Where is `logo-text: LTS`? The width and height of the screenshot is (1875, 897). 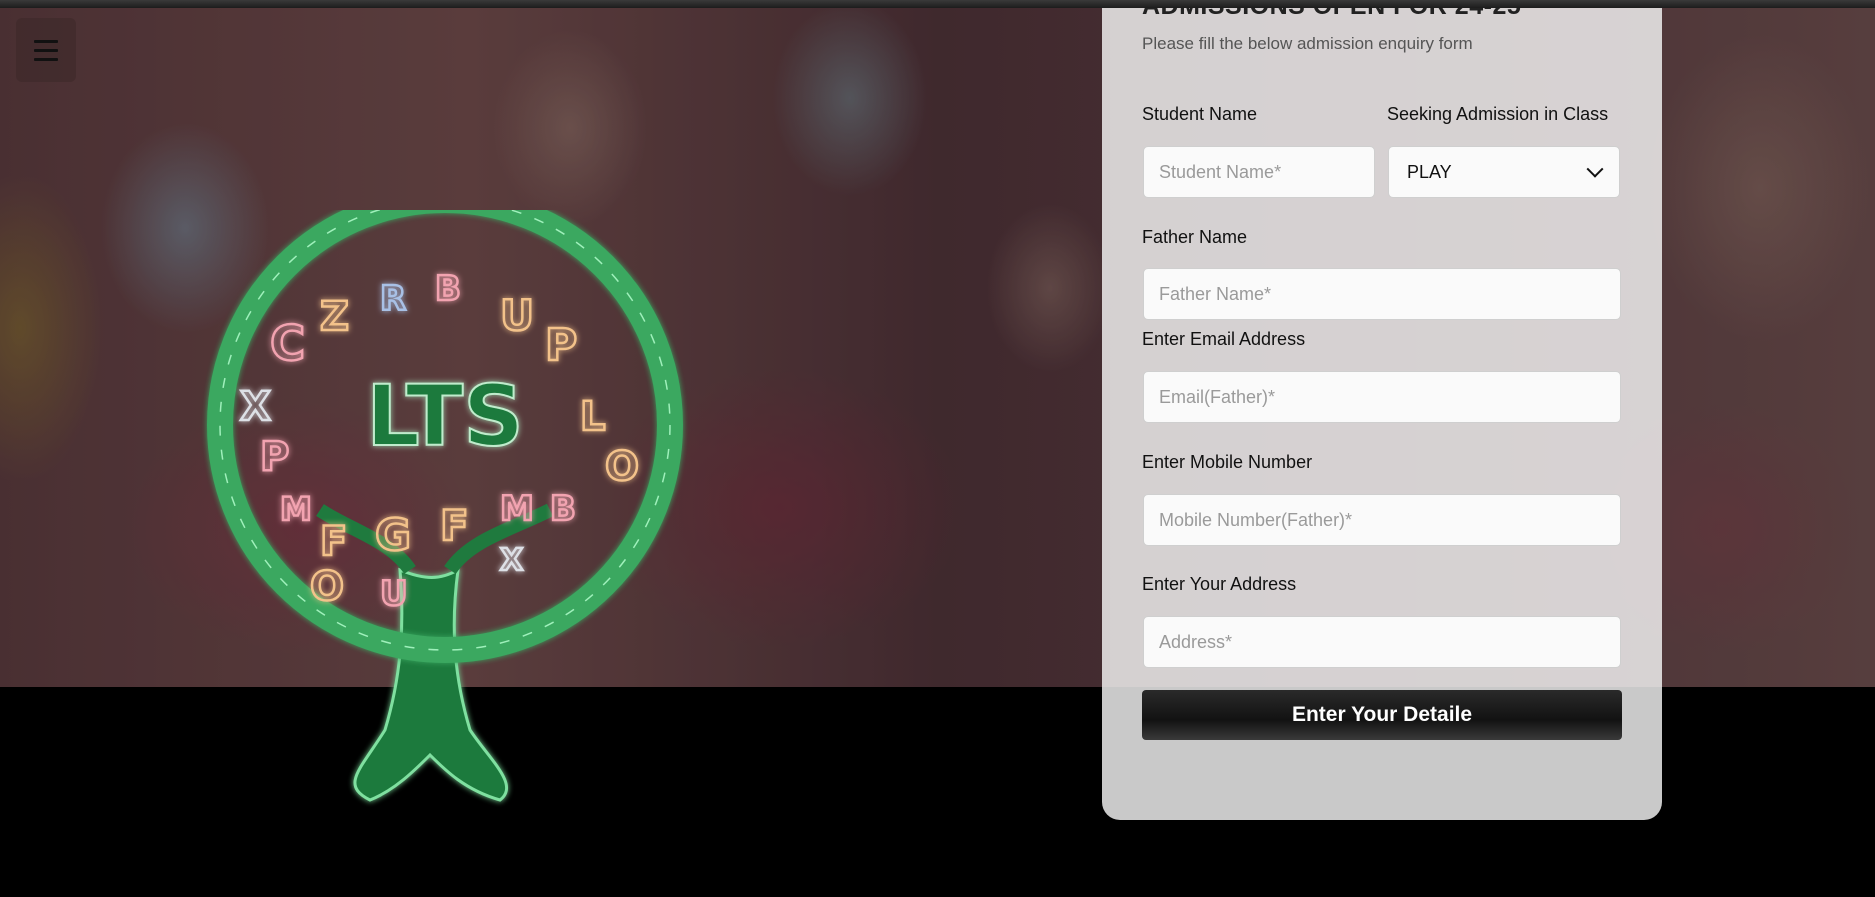
logo-text: LTS is located at coordinates (444, 416).